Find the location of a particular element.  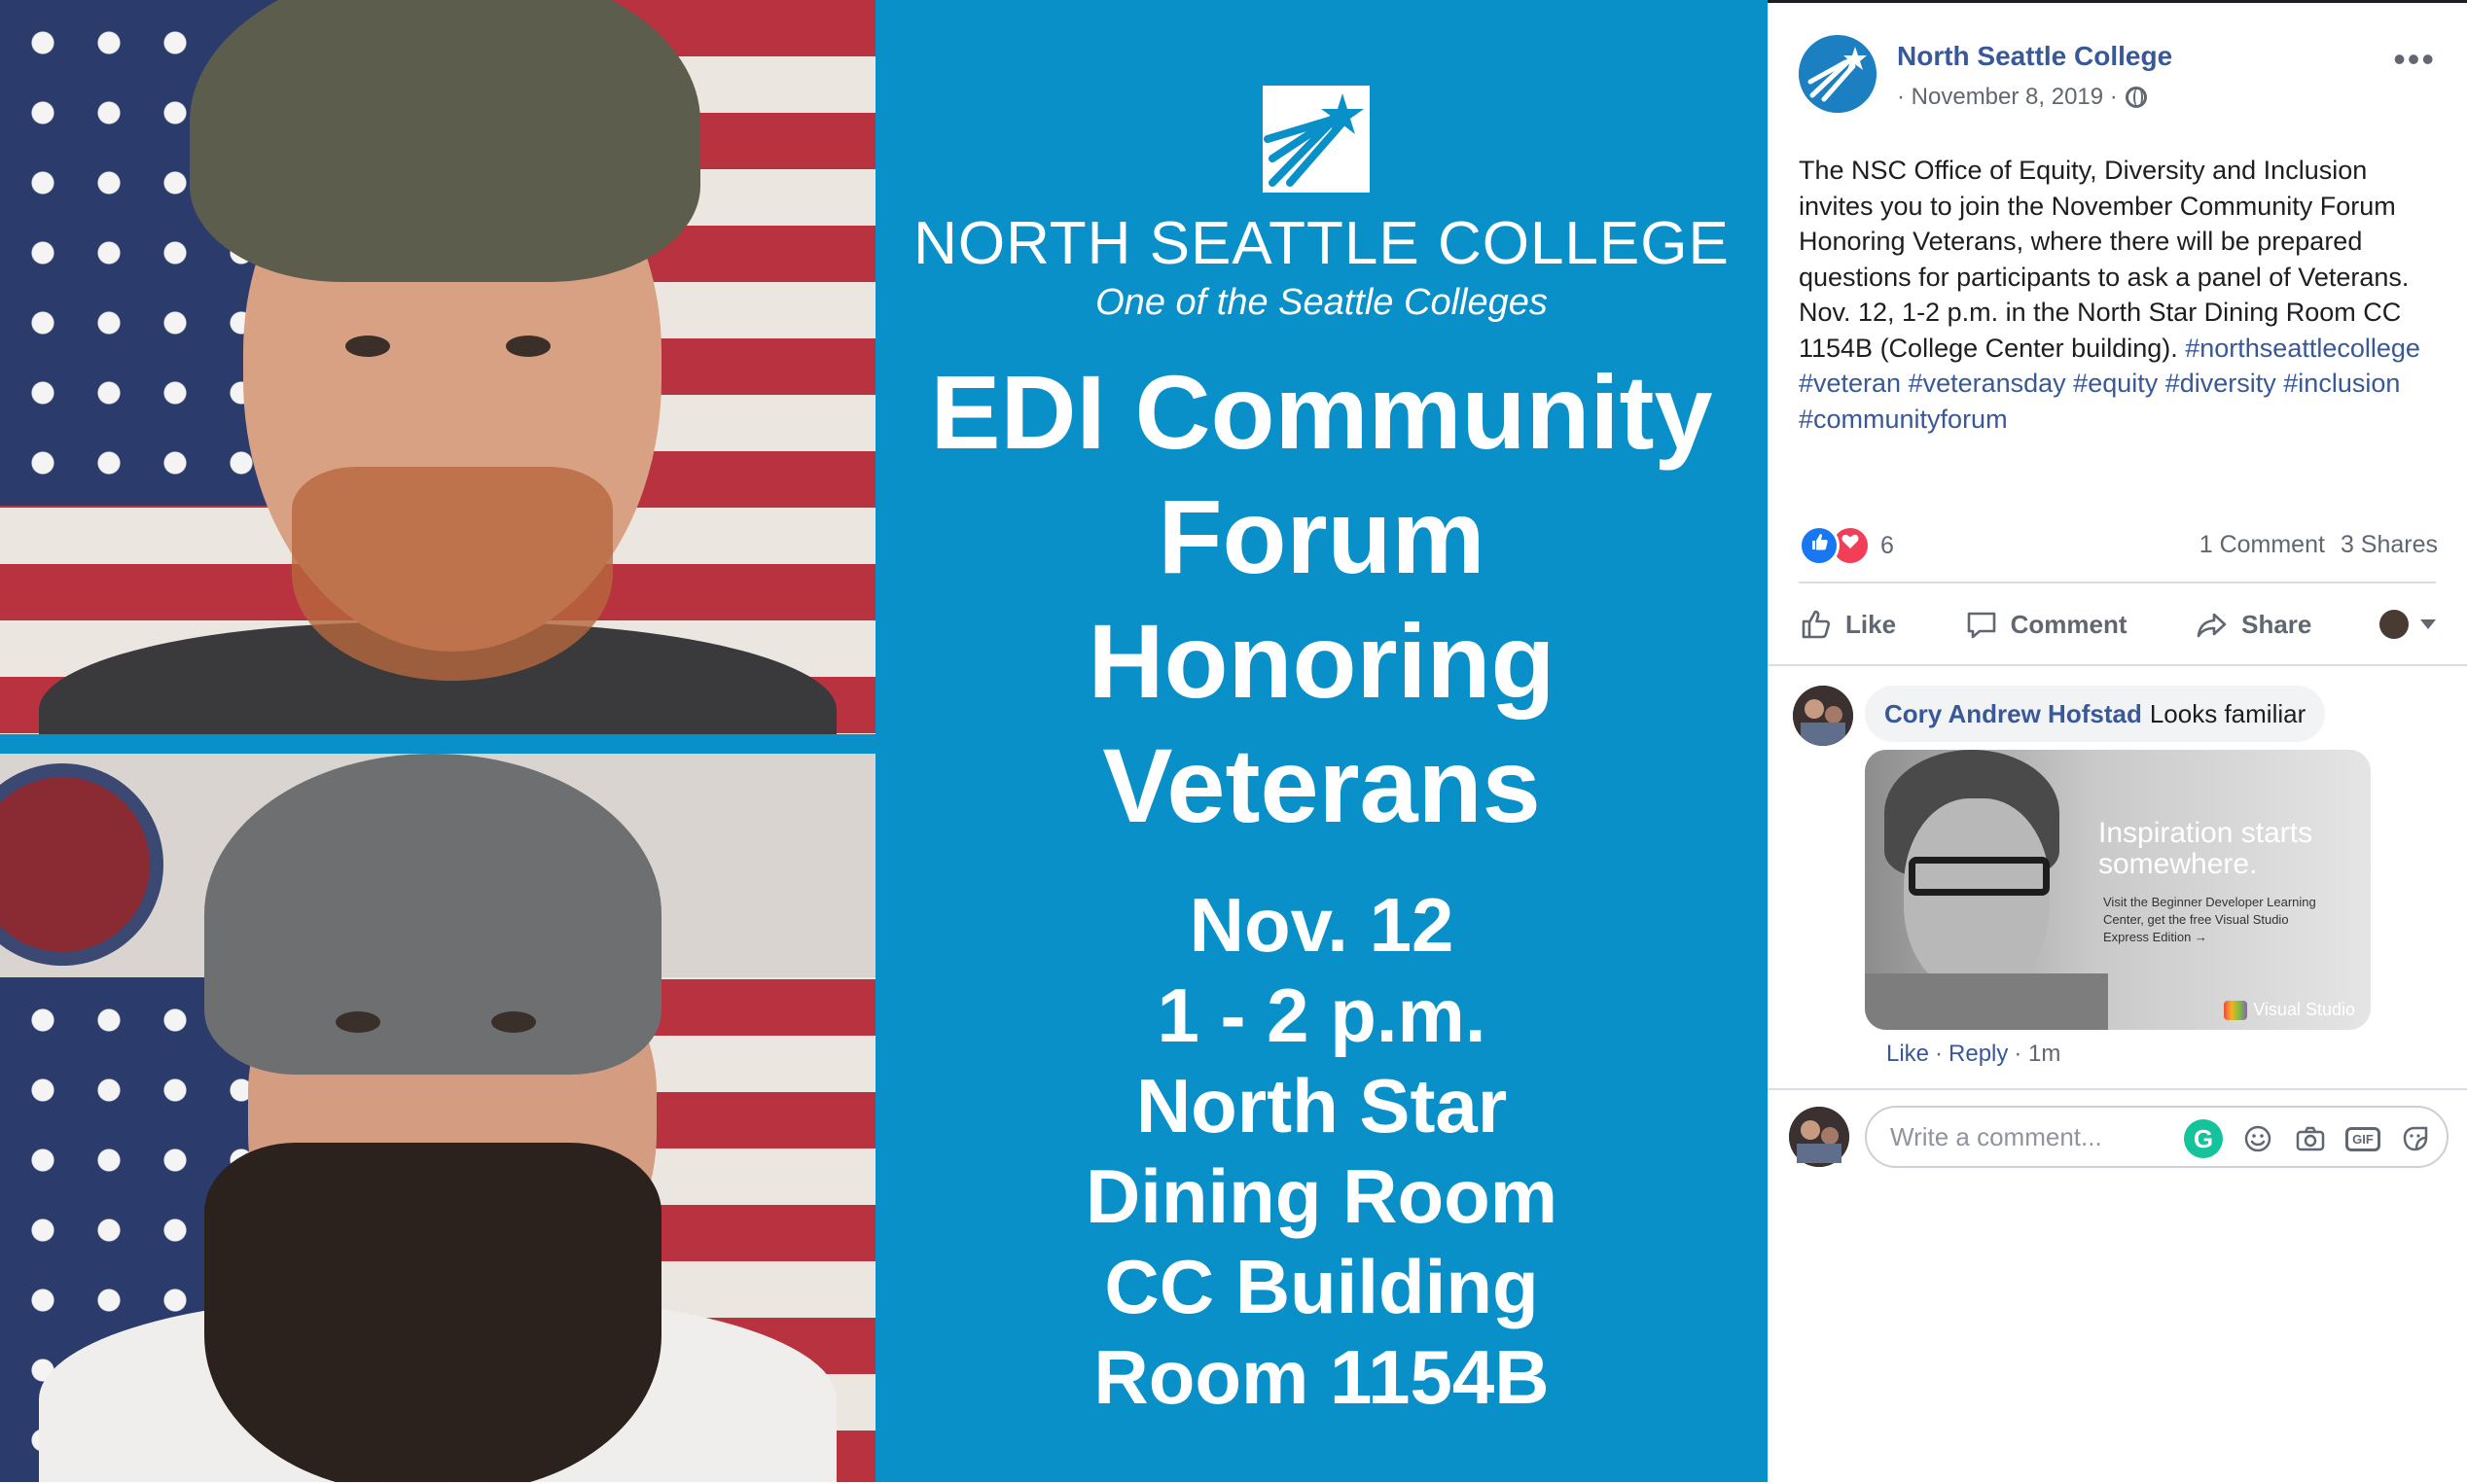

detail-line: Room 1154B is located at coordinates (1321, 1377).